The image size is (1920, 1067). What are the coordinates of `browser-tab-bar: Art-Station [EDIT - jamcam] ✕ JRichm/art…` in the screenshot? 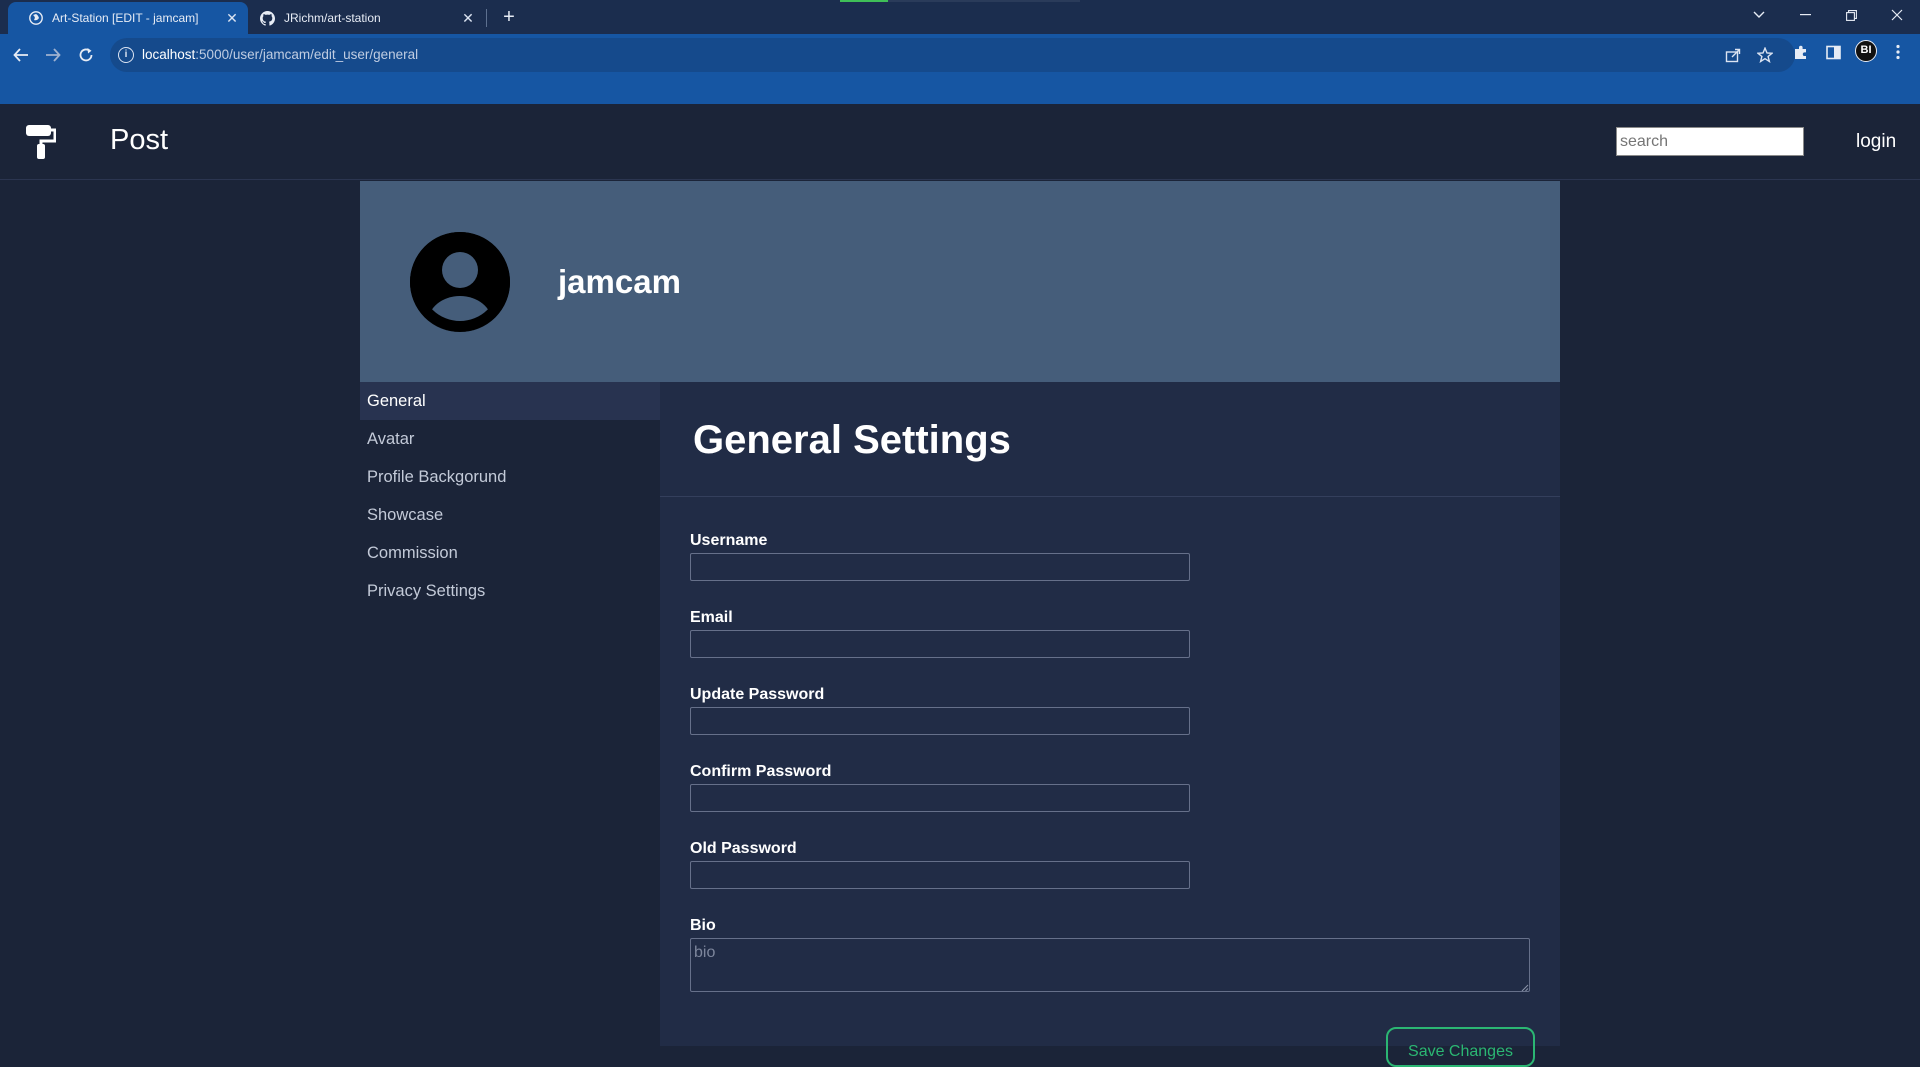 It's located at (960, 17).